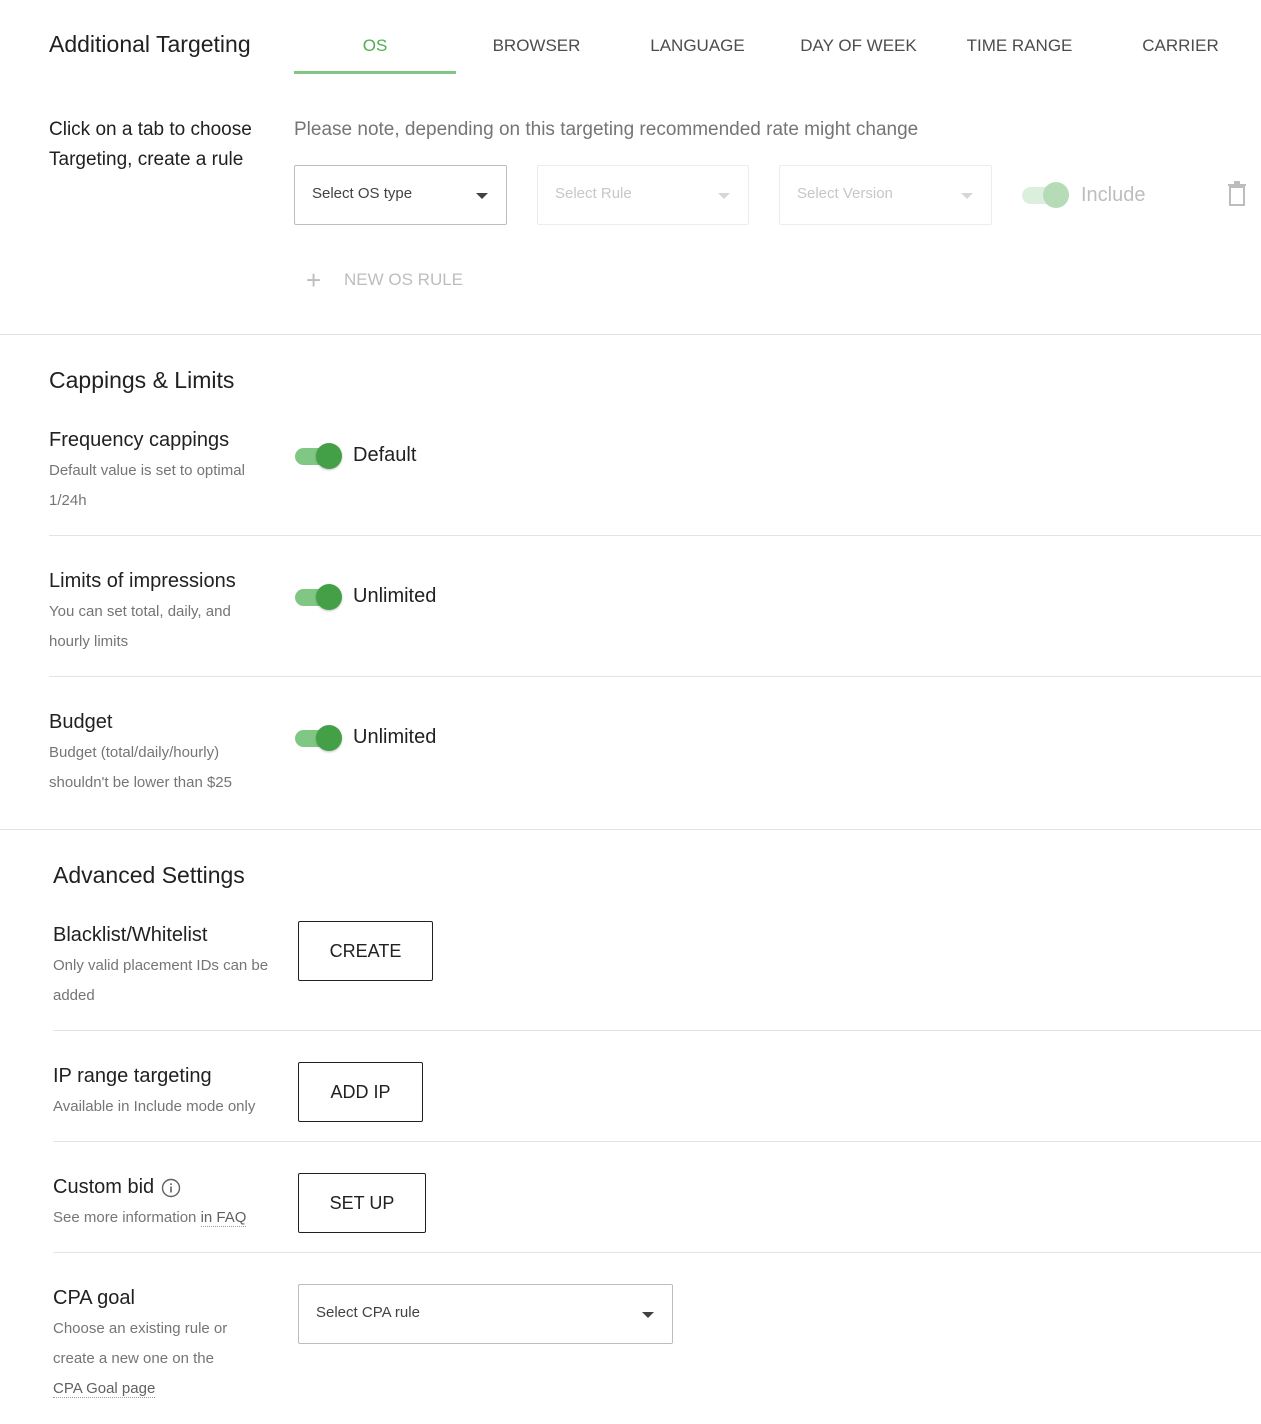  Describe the element at coordinates (104, 1389) in the screenshot. I see `cpa-goal-page-link: CPA Goal page` at that location.